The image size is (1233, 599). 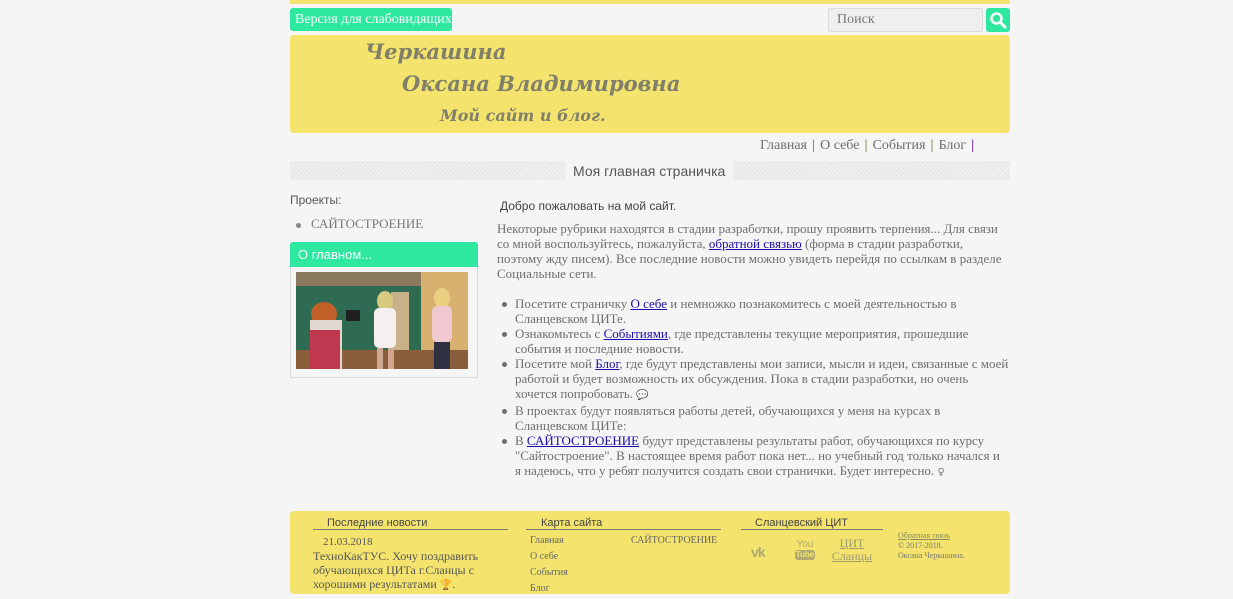 I want to click on footer-news-date: 21.03.2018, so click(x=348, y=542).